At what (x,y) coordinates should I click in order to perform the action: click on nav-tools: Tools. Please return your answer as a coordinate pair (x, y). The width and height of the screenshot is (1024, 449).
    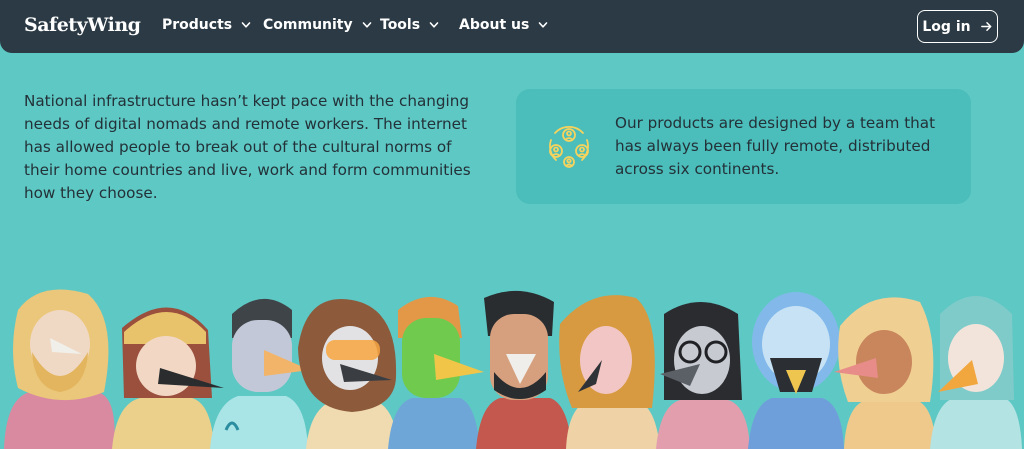
    Looking at the image, I should click on (409, 25).